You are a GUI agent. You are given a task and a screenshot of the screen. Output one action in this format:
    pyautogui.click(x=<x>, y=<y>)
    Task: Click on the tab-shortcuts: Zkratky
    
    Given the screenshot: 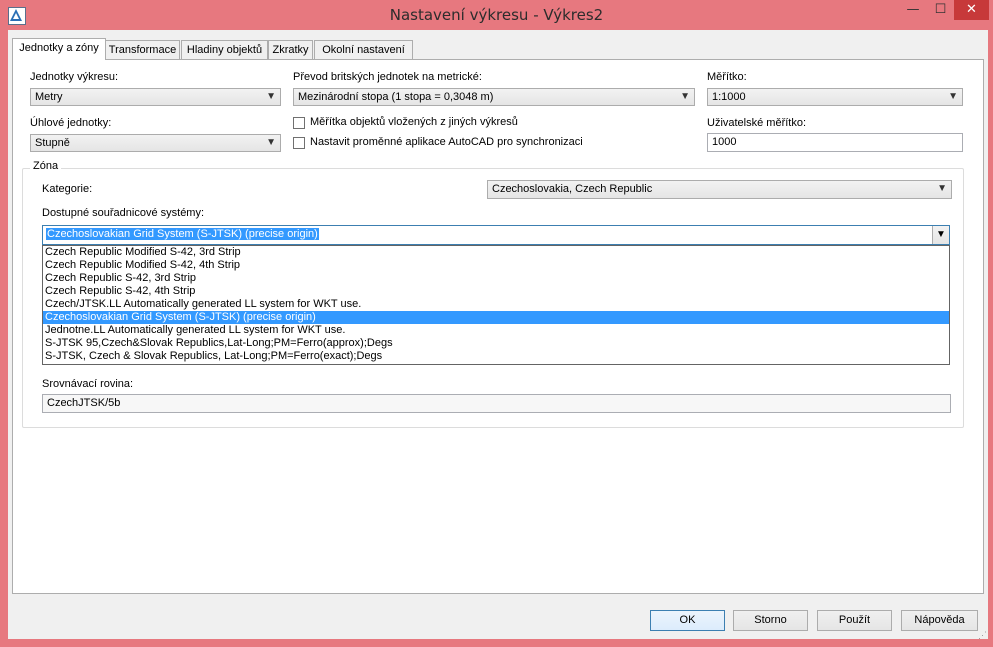 What is the action you would take?
    pyautogui.click(x=290, y=49)
    